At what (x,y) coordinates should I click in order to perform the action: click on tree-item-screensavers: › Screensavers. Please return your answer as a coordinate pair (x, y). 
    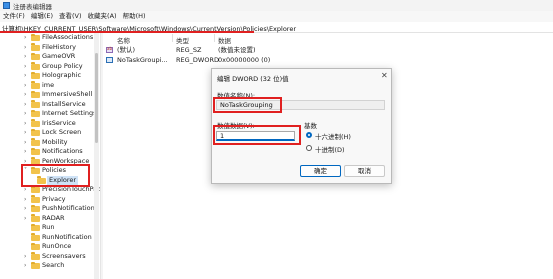
    Looking at the image, I should click on (47, 257).